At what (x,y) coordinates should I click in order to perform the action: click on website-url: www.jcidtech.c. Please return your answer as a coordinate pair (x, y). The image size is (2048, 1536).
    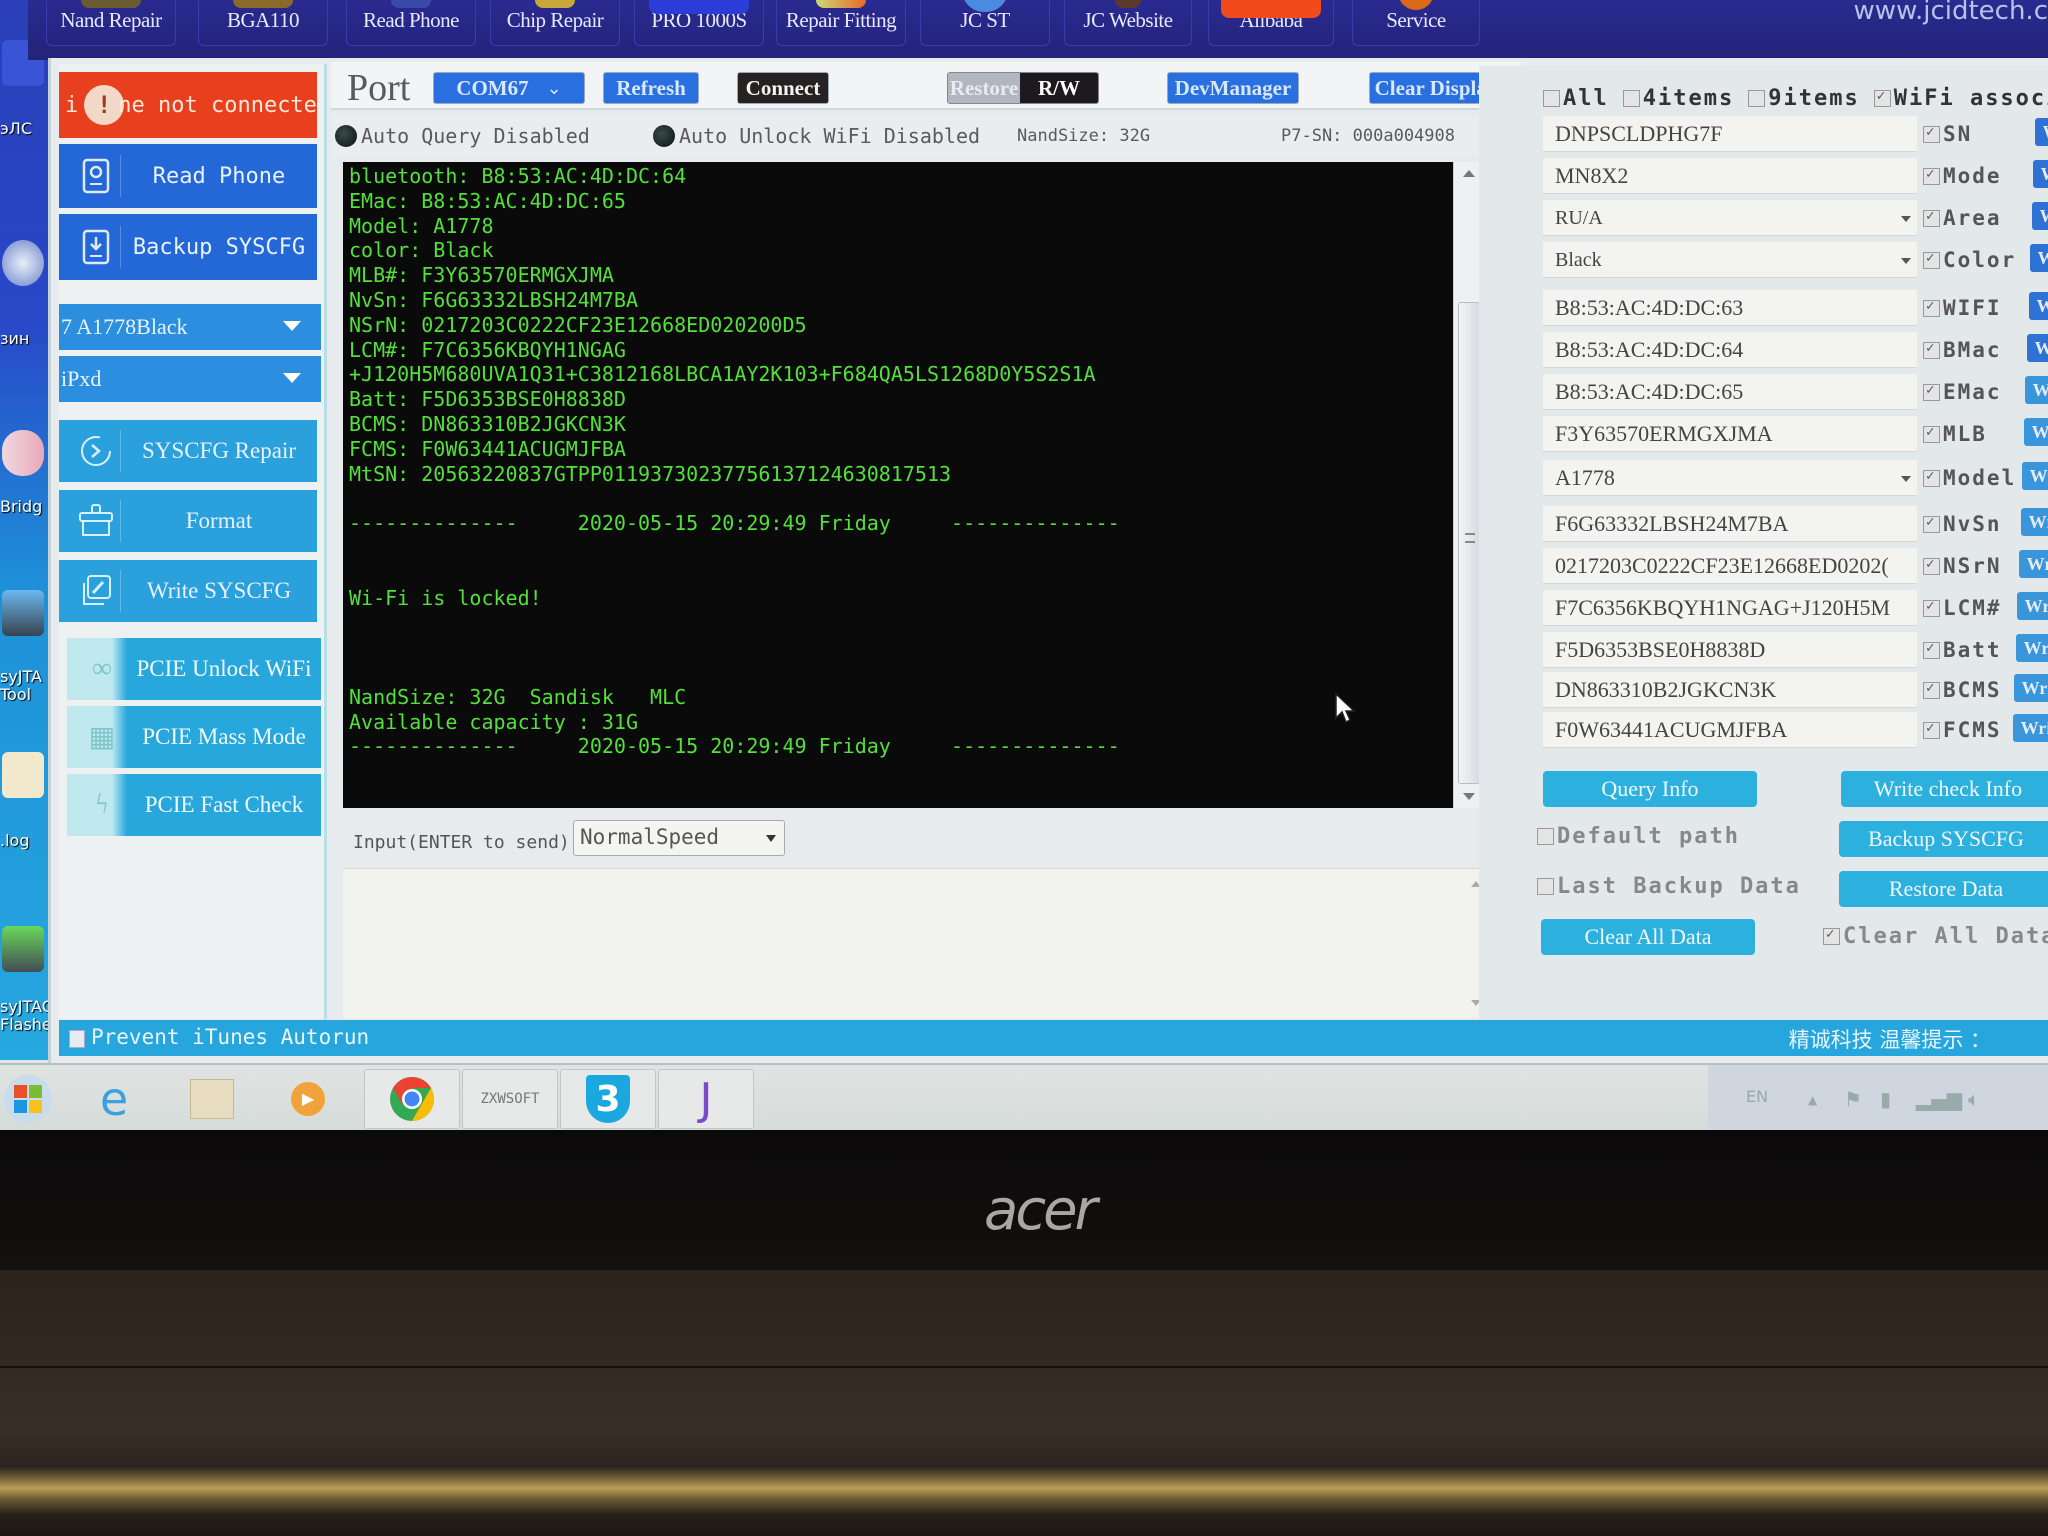
    Looking at the image, I should click on (1951, 13).